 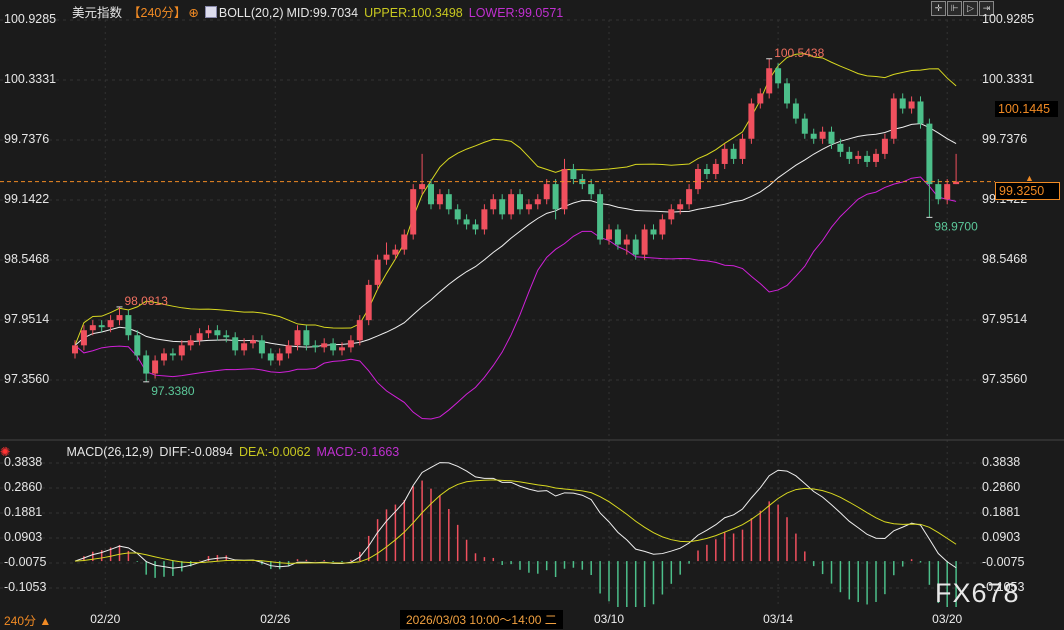 What do you see at coordinates (27, 139) in the screenshot?
I see `price-tick-label: 99.7376` at bounding box center [27, 139].